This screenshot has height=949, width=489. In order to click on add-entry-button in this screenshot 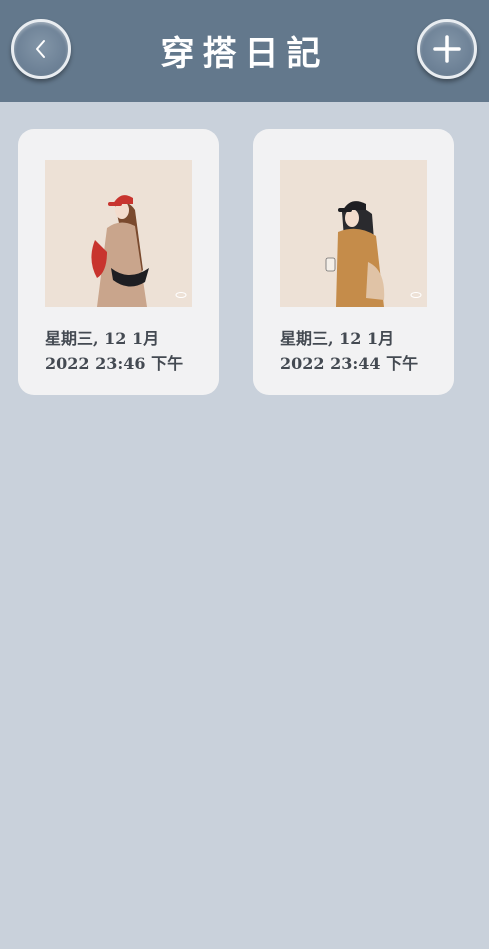, I will do `click(447, 49)`.